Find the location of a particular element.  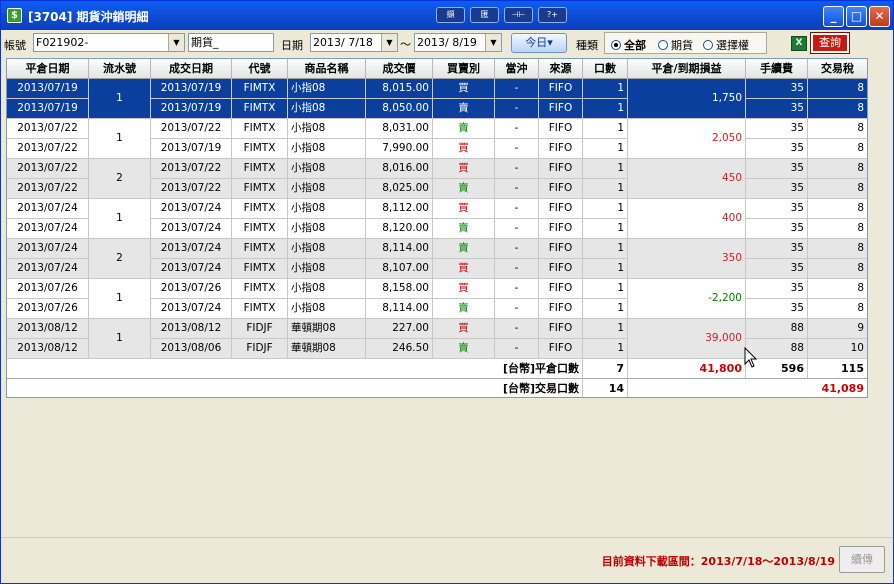

column-header: 交易稅 is located at coordinates (837, 69).